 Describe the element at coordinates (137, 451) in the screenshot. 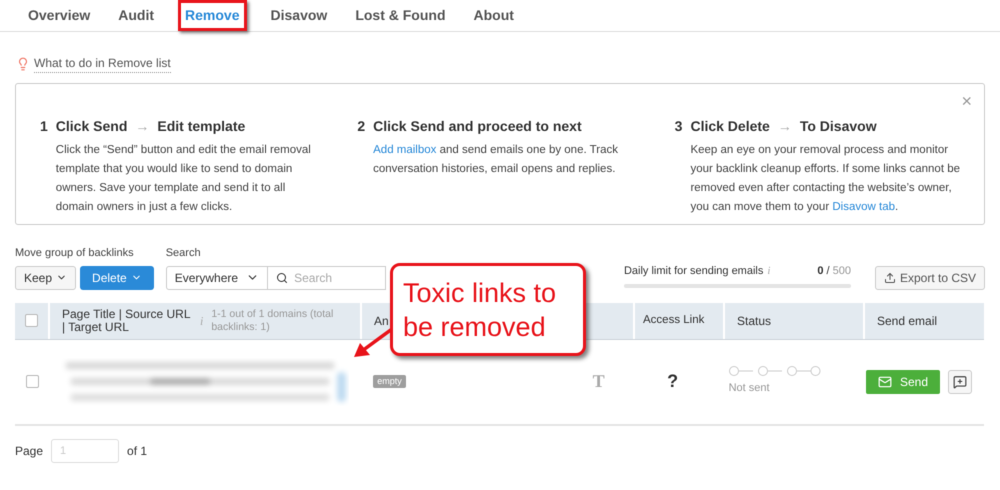

I see `page-count: of 1` at that location.